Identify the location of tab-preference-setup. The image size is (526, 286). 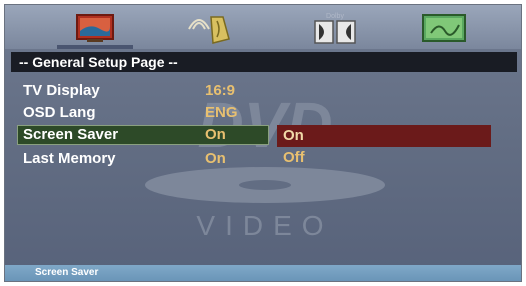
(443, 28).